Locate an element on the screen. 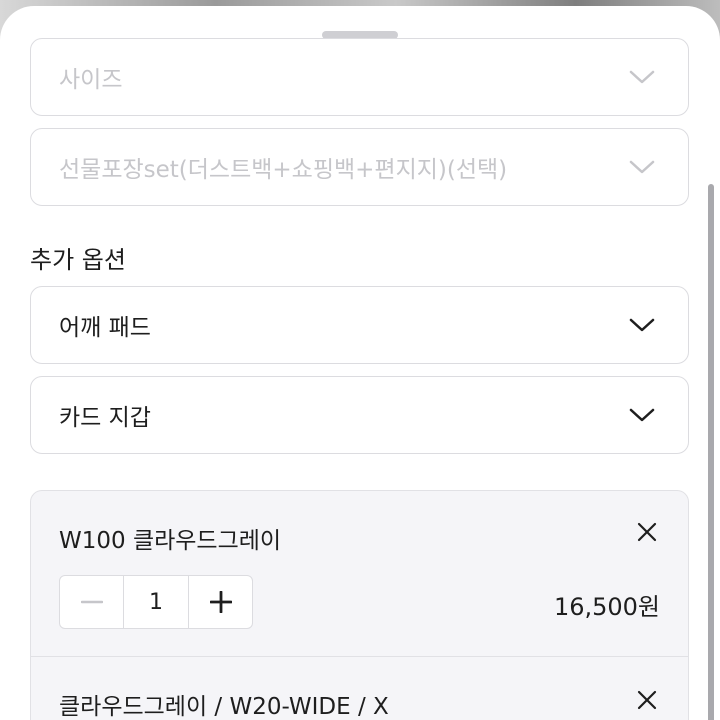 The height and width of the screenshot is (720, 720). gift-wrap-select: 선물포장set(더스트백+쇼핑백+편지지)(선택) is located at coordinates (359, 167).